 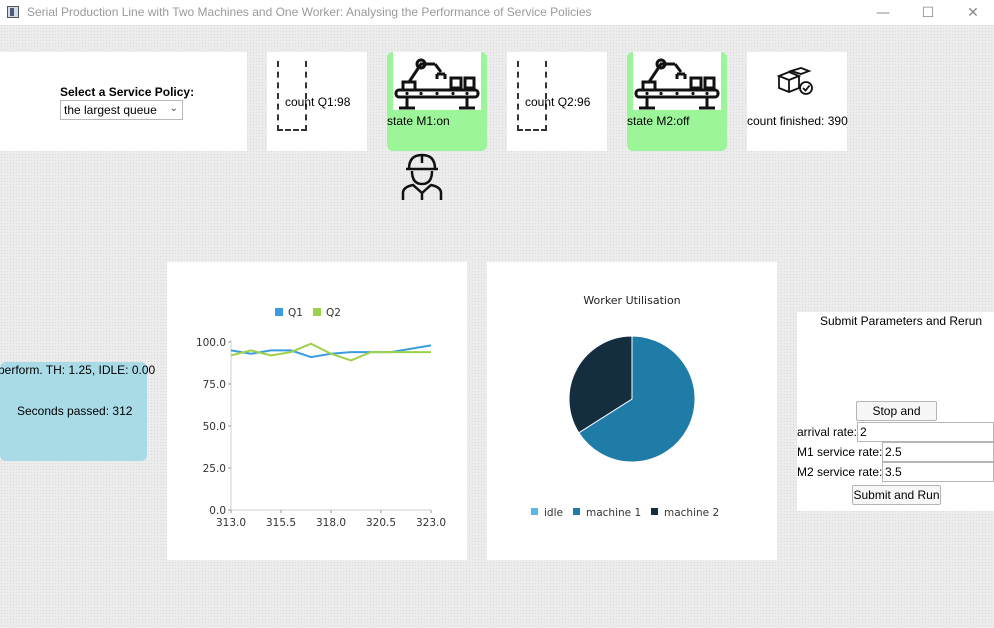 What do you see at coordinates (13, 12) in the screenshot?
I see `app-icon` at bounding box center [13, 12].